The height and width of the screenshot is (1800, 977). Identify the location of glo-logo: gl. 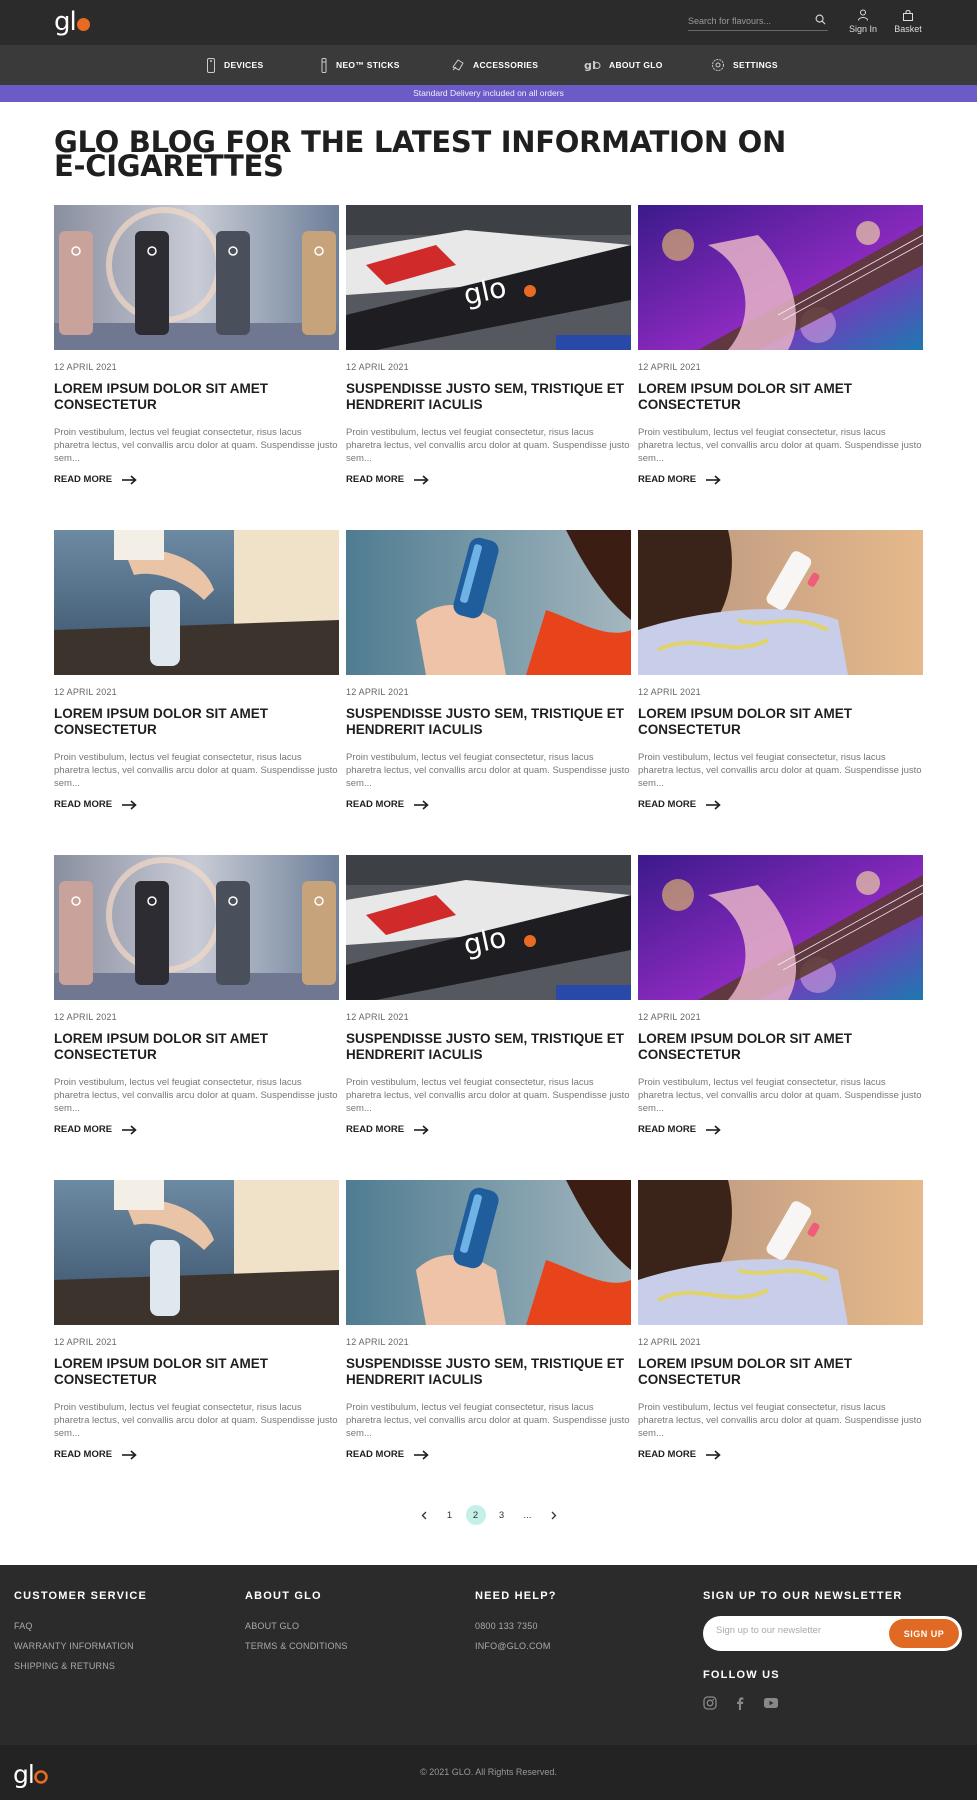
(72, 22).